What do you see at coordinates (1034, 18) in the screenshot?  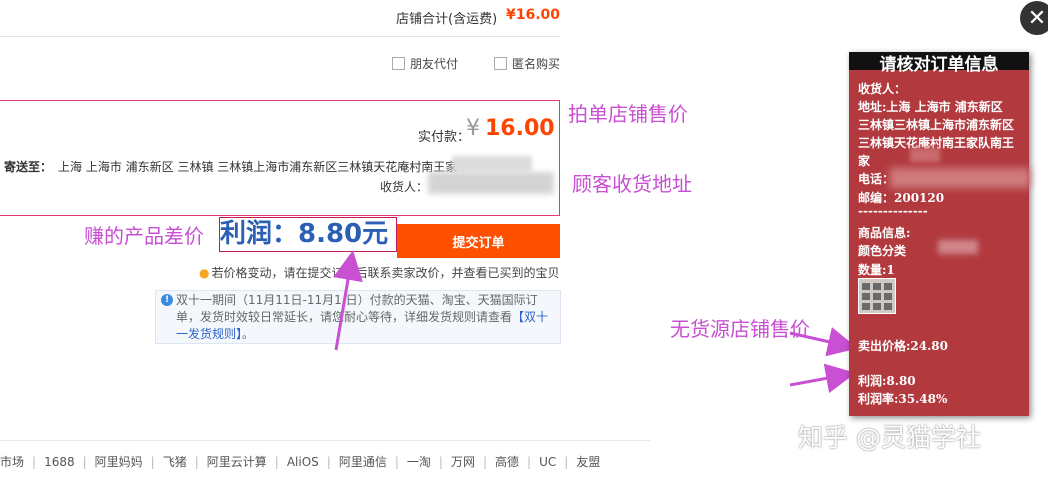 I see `close-icon: ✕` at bounding box center [1034, 18].